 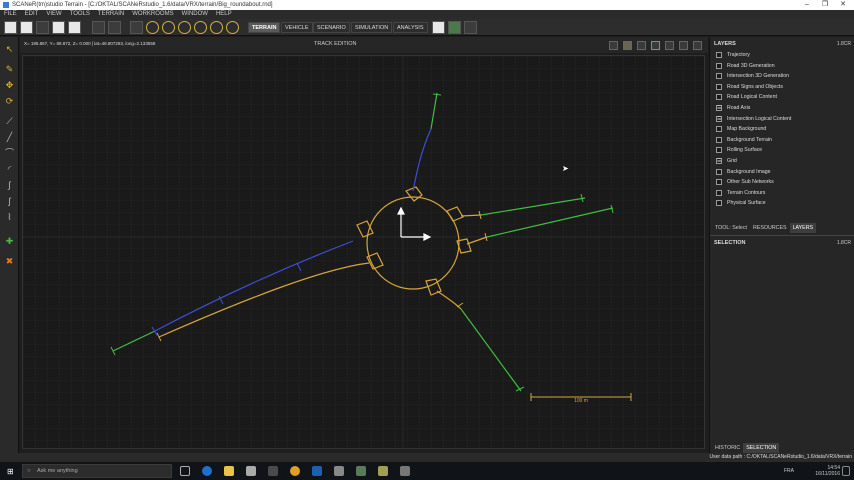 I want to click on curve-tool-icon: ⌒, so click(x=9, y=153).